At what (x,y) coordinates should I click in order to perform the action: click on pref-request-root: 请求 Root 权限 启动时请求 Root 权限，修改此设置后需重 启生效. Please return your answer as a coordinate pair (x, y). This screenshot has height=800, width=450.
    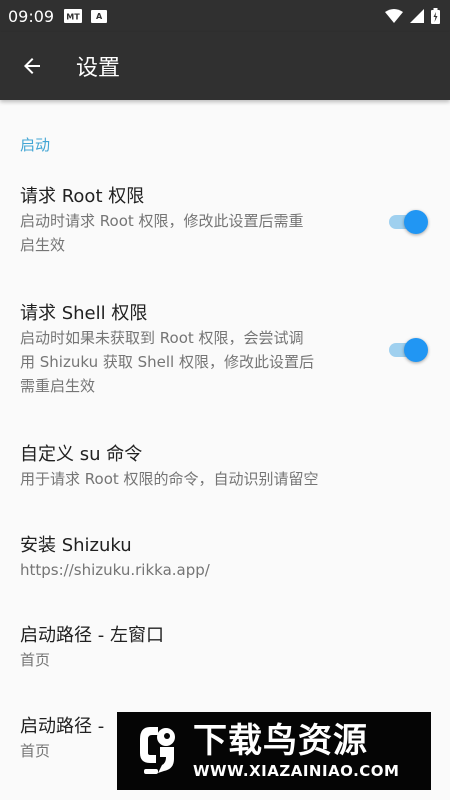
    Looking at the image, I should click on (195, 221).